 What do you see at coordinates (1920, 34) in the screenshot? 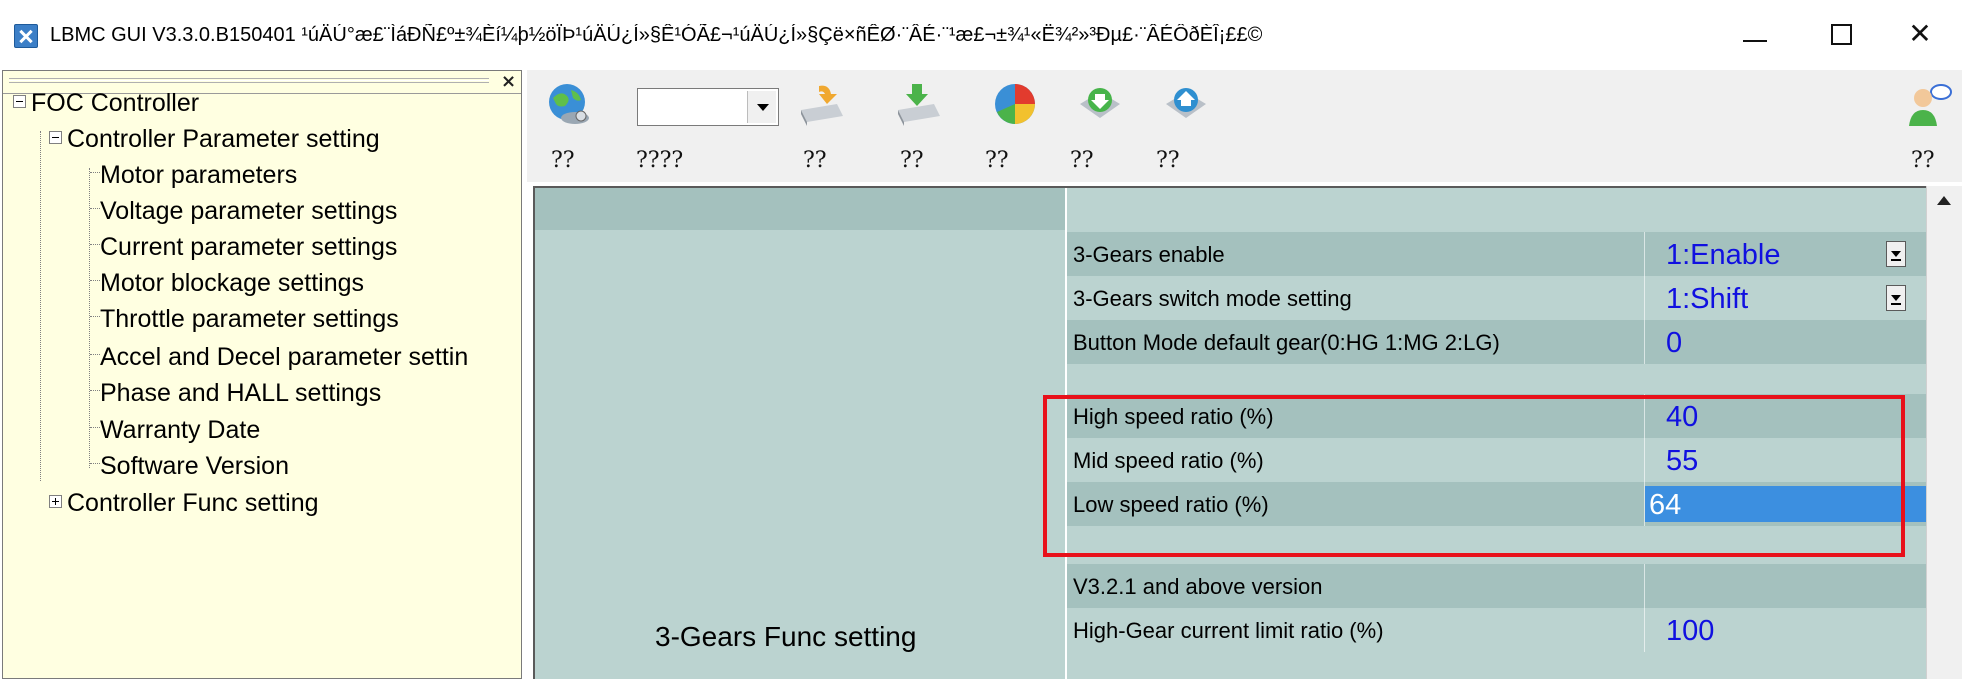
I see `close-button: ✕` at bounding box center [1920, 34].